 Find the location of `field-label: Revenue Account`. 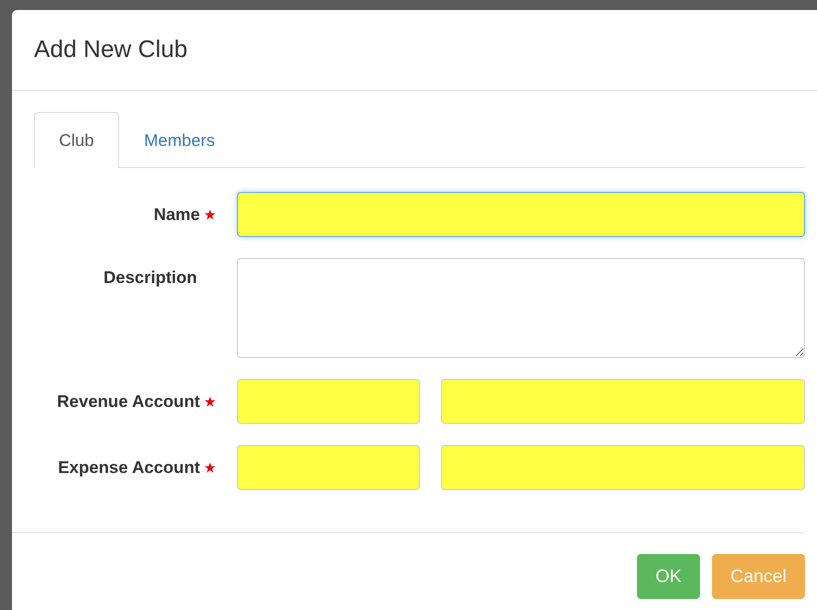

field-label: Revenue Account is located at coordinates (128, 402).